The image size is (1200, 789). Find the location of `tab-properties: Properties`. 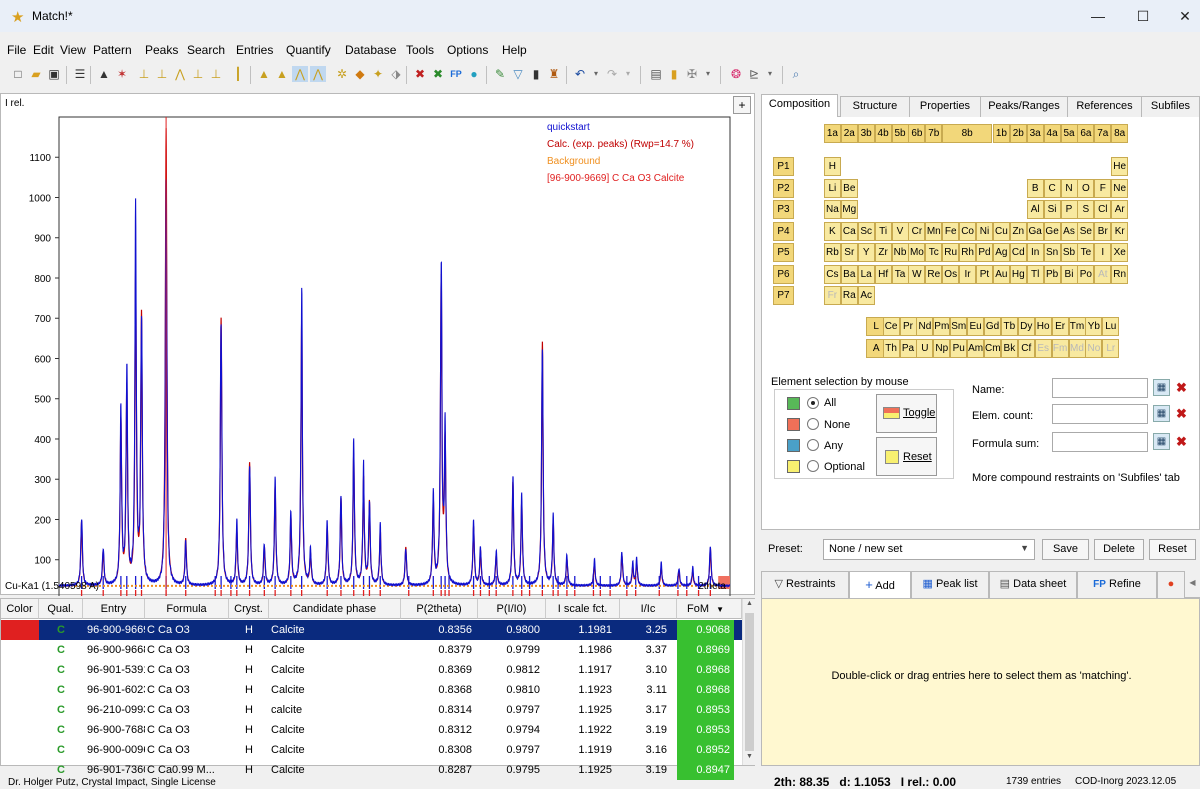

tab-properties: Properties is located at coordinates (945, 106).